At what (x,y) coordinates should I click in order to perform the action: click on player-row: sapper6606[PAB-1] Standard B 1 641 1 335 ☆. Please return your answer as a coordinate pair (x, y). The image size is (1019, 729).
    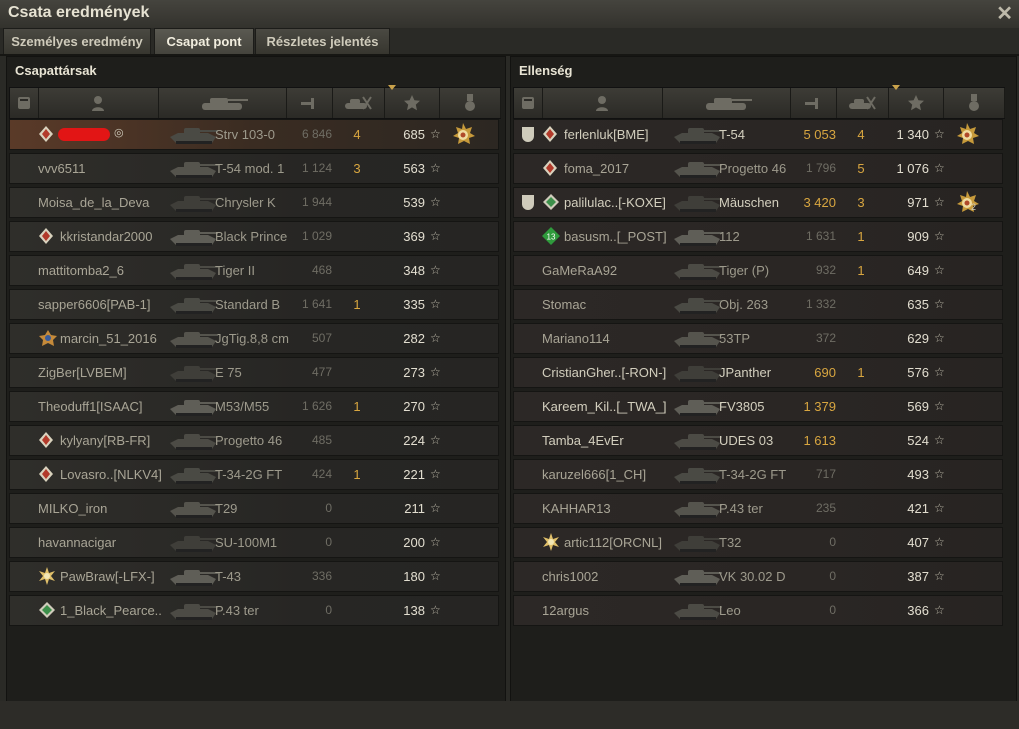
    Looking at the image, I should click on (254, 304).